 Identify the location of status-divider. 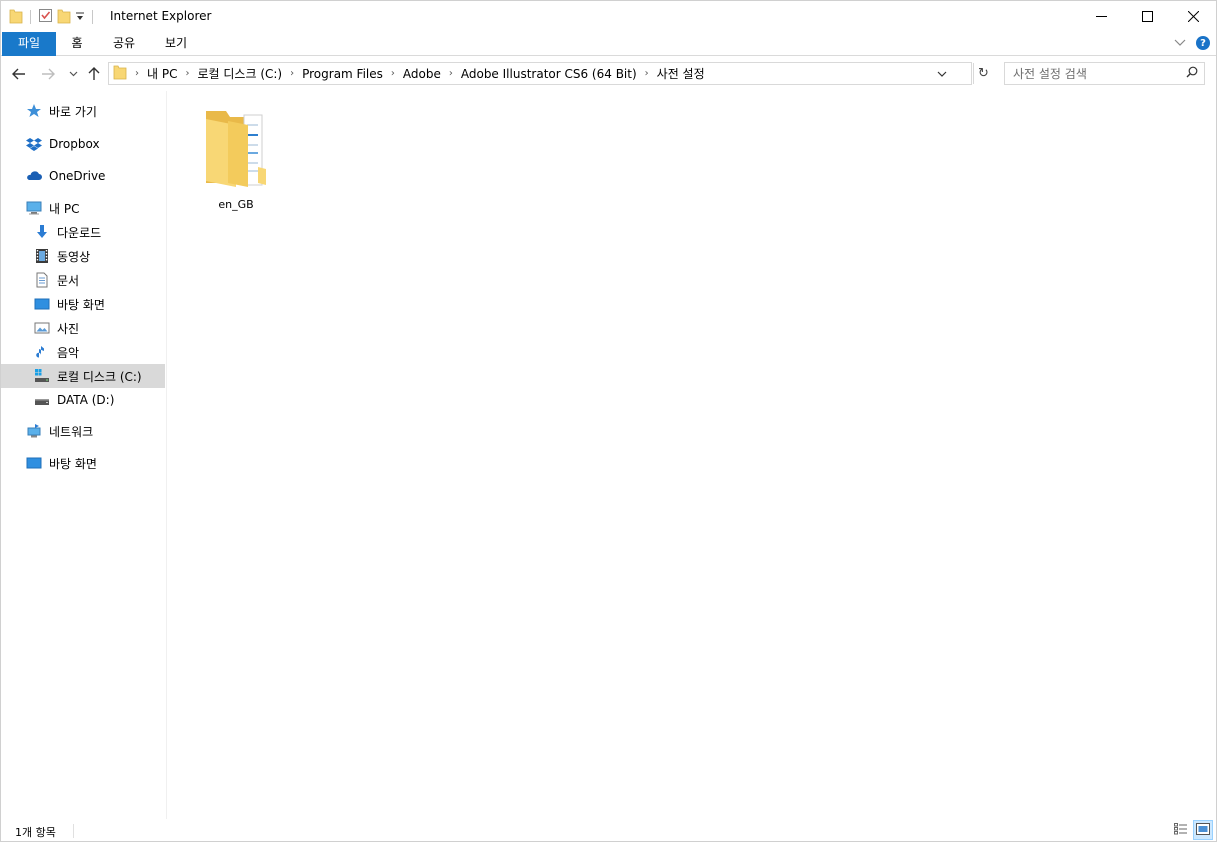
(73, 831).